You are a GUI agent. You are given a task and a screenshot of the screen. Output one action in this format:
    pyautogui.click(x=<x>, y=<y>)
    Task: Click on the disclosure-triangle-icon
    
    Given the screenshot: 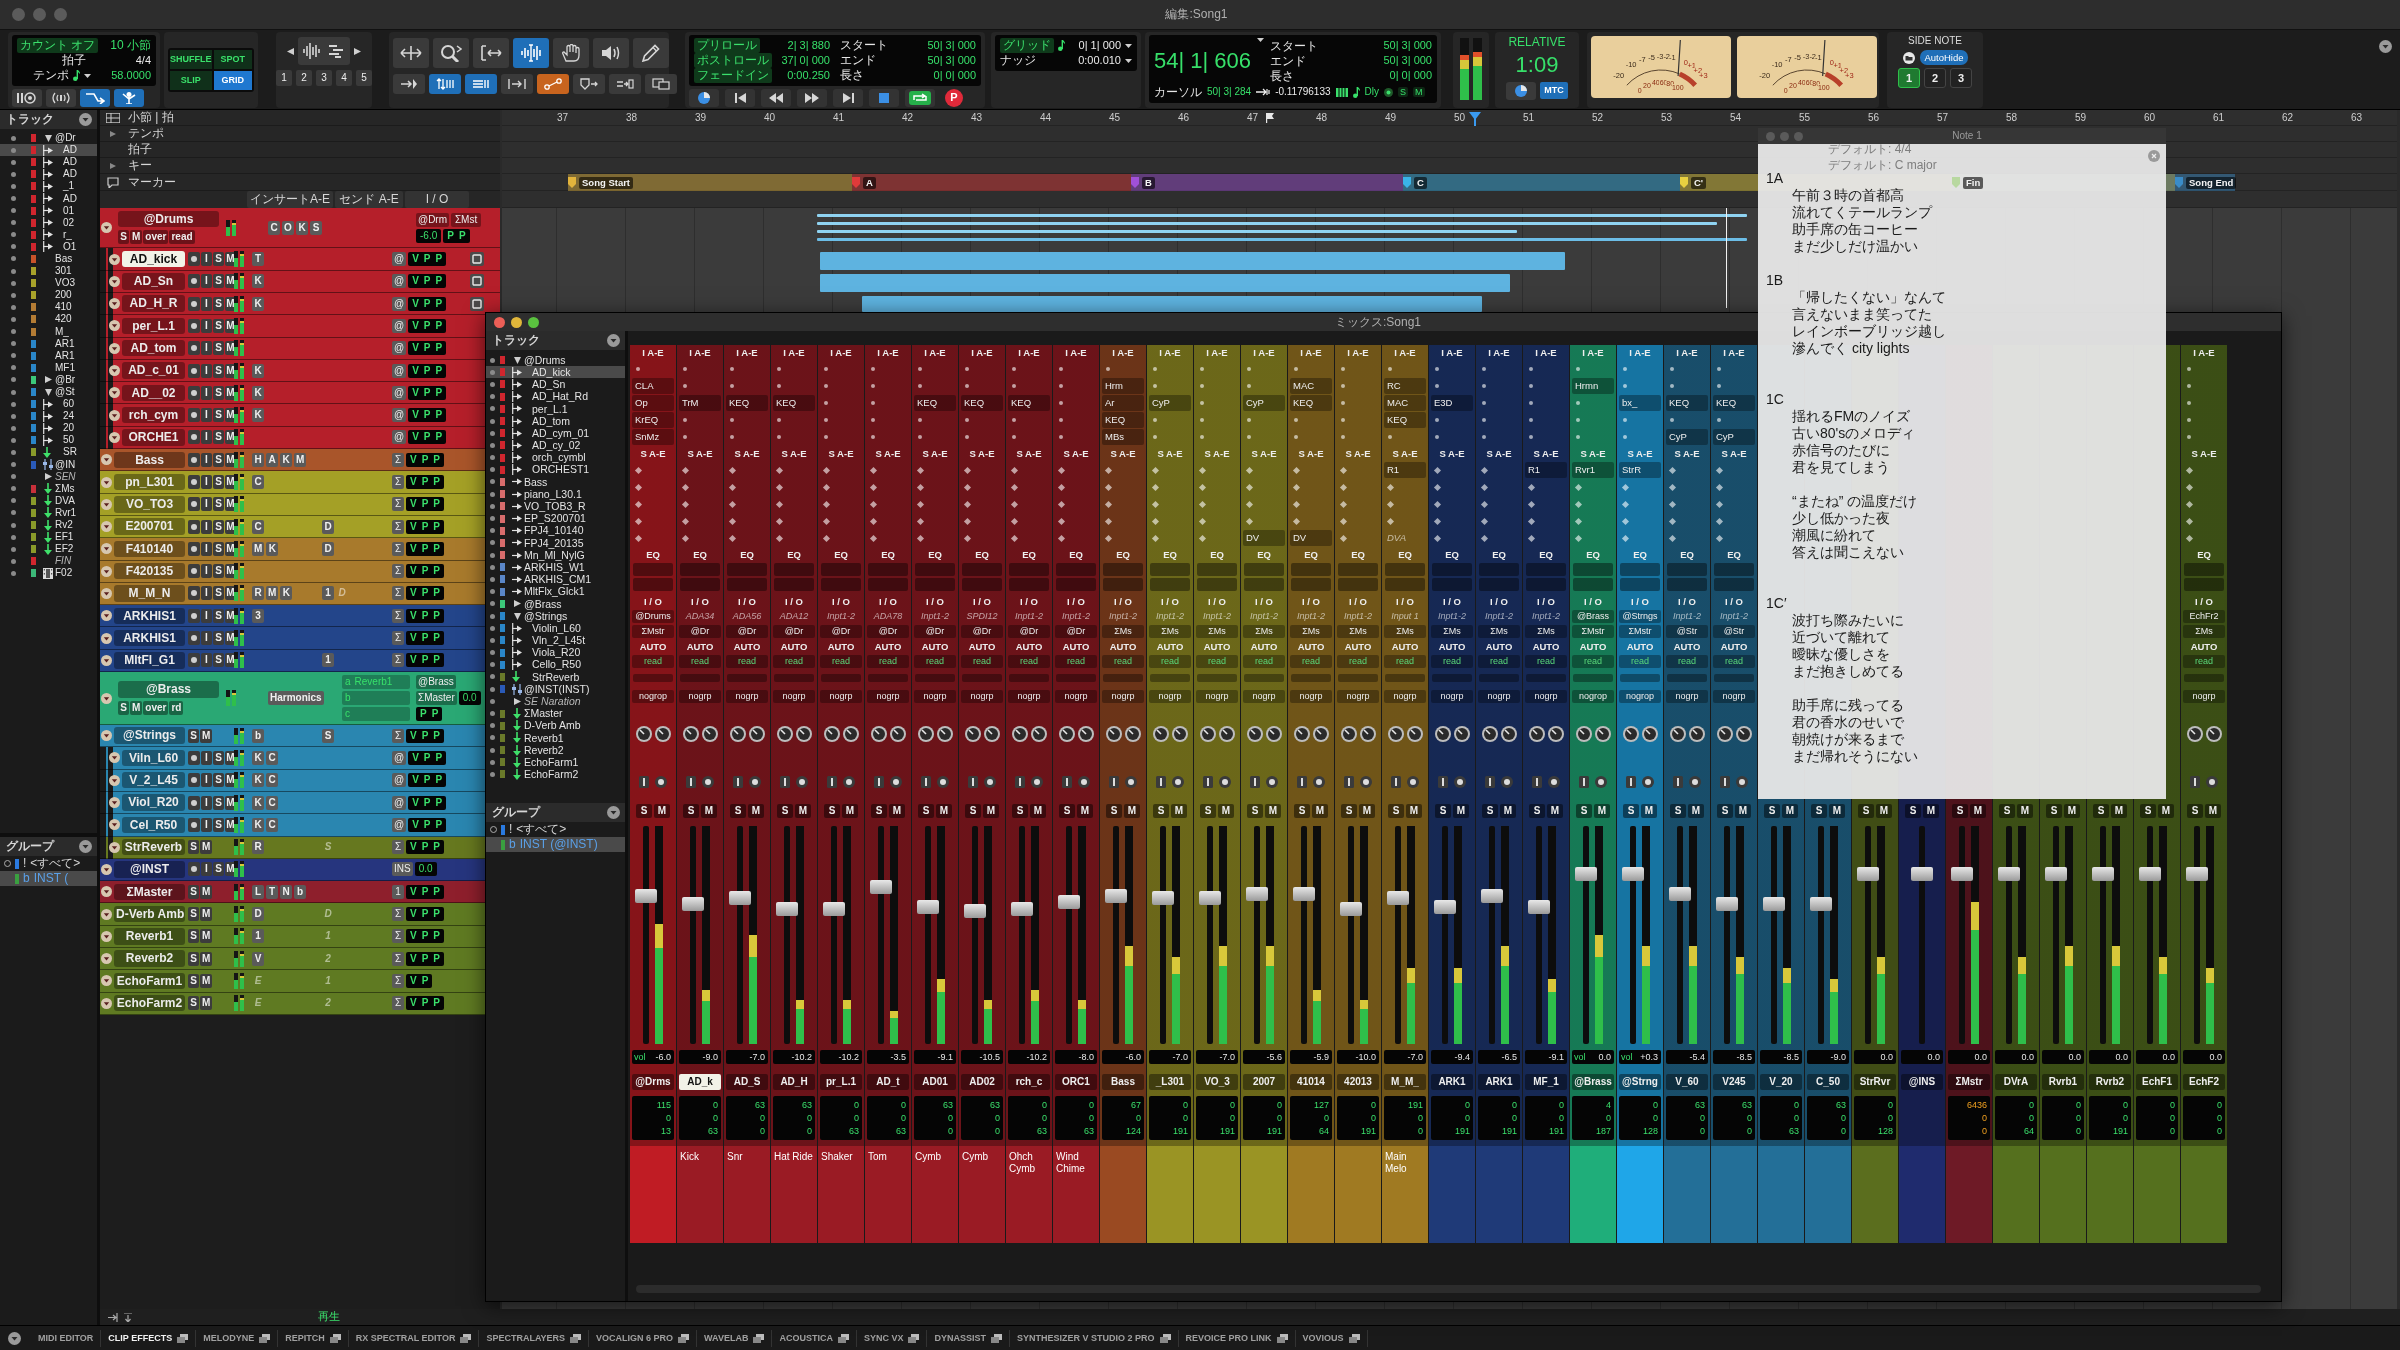 What is the action you would take?
    pyautogui.click(x=48, y=392)
    